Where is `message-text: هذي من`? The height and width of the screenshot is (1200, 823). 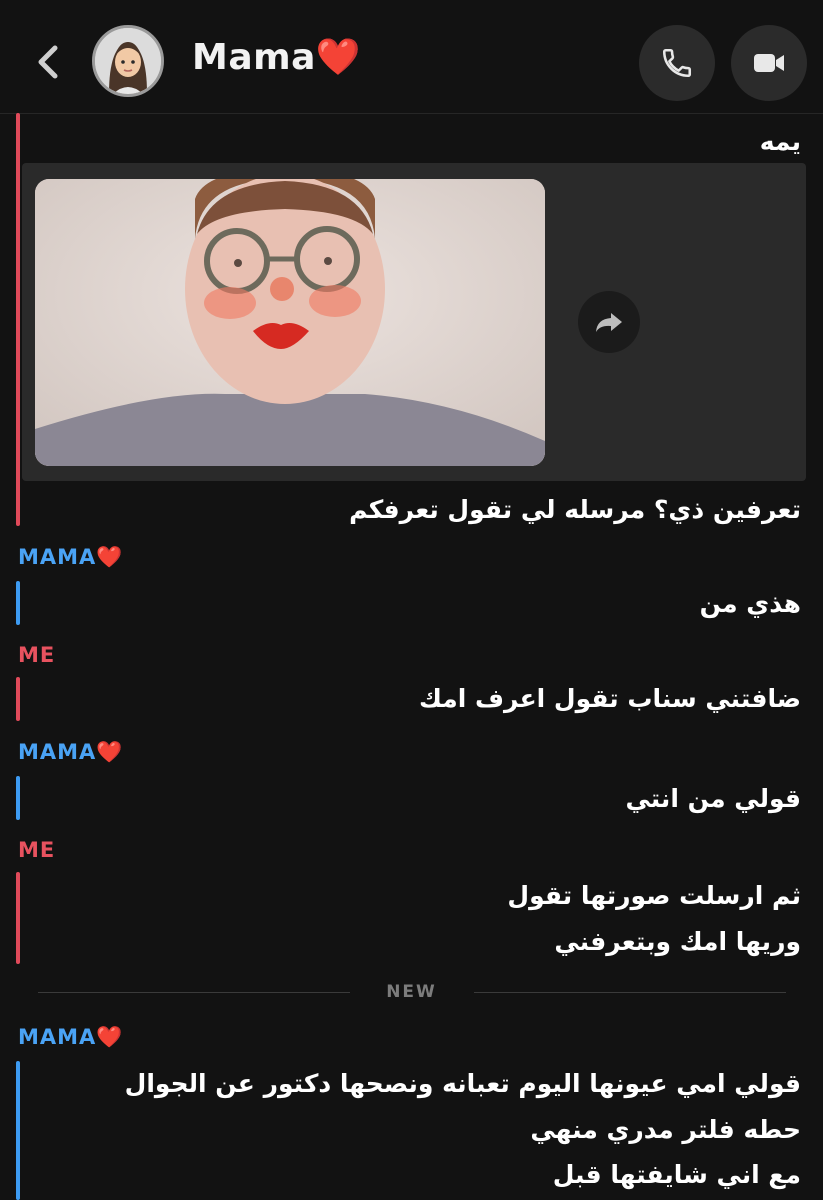 message-text: هذي من is located at coordinates (750, 603).